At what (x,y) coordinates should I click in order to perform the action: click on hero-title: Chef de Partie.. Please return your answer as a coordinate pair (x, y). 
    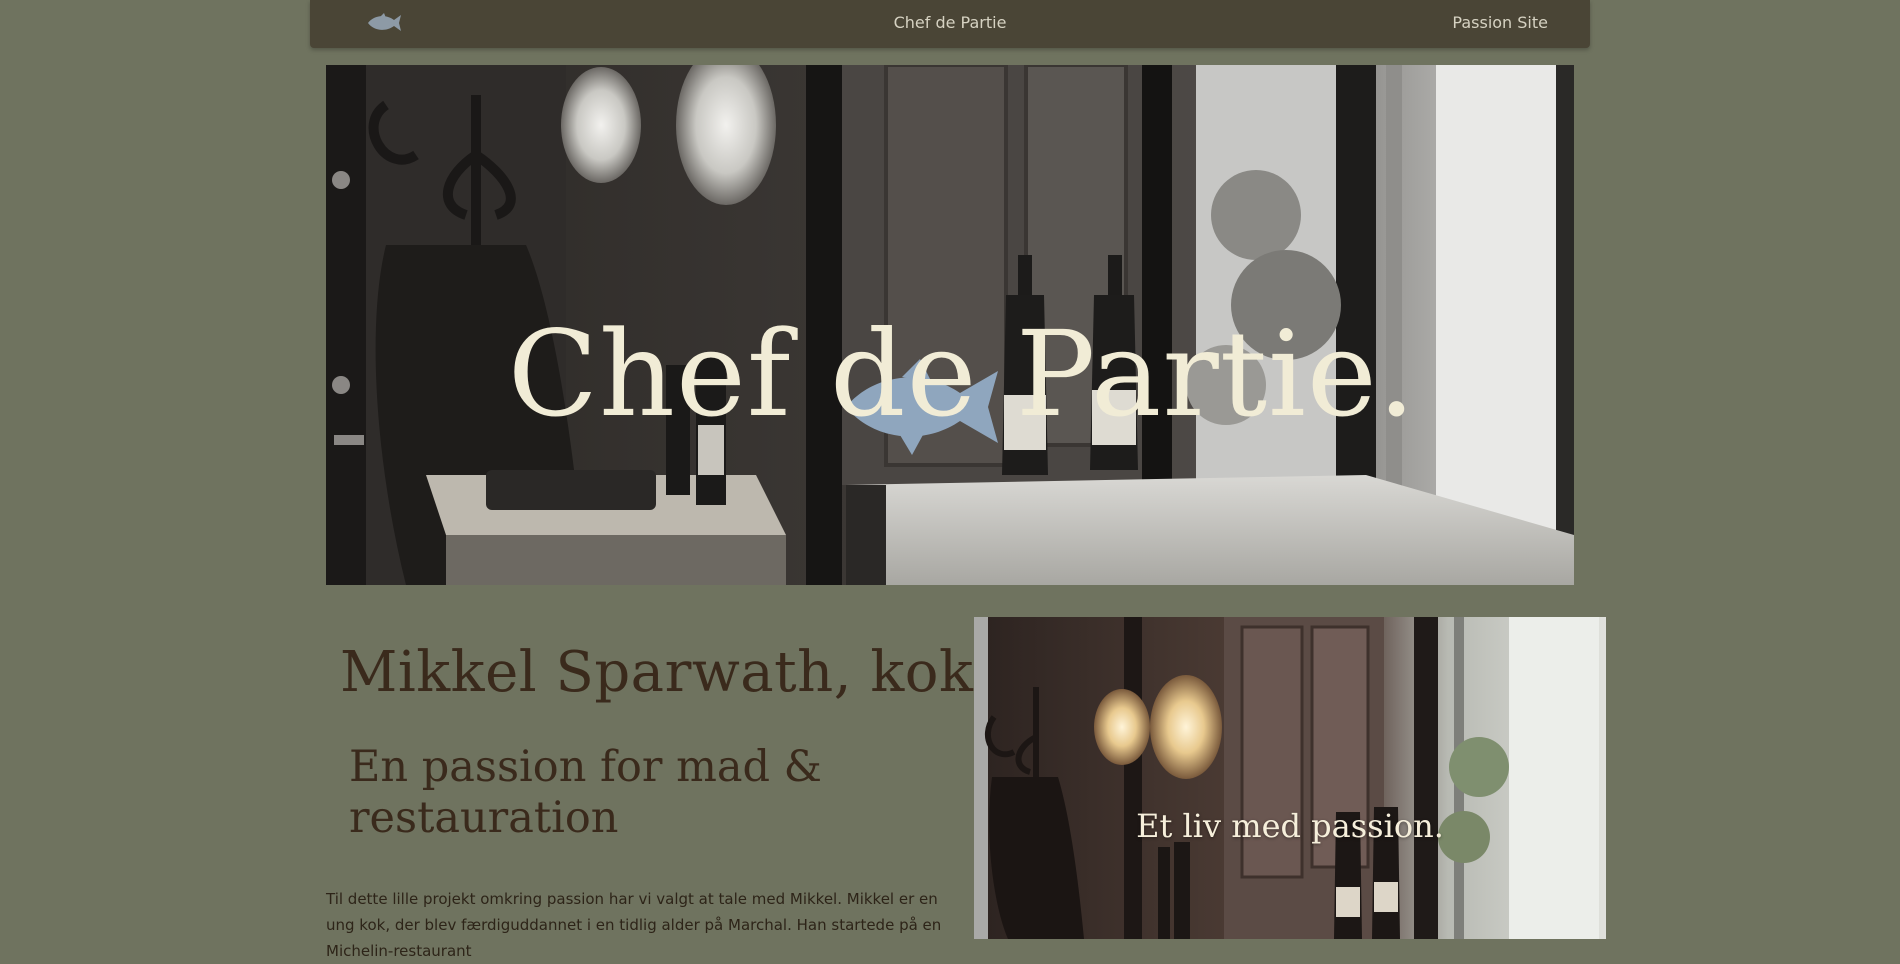
    Looking at the image, I should click on (962, 374).